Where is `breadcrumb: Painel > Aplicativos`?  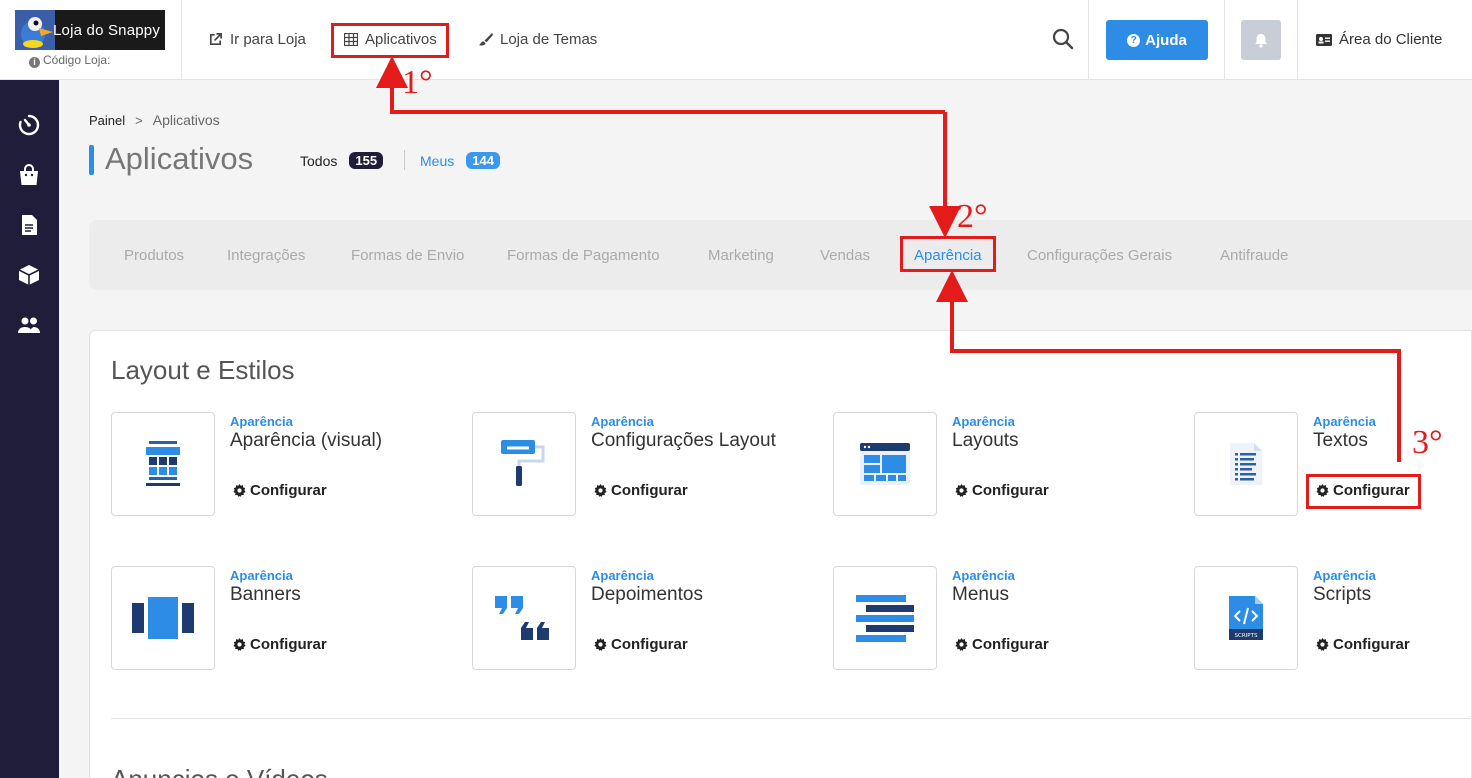 breadcrumb: Painel > Aplicativos is located at coordinates (154, 120).